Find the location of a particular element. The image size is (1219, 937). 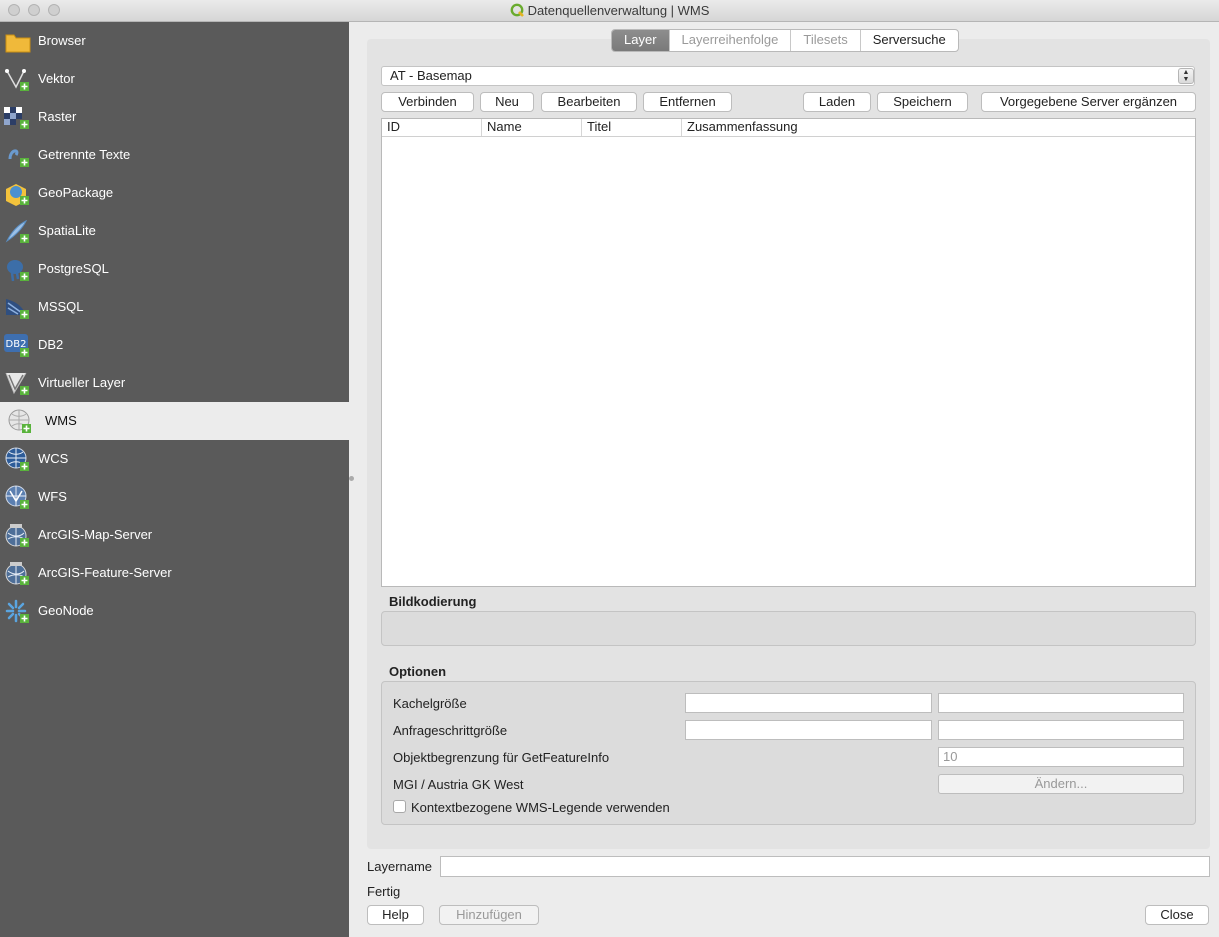

column-header-title: Titel is located at coordinates (632, 127).